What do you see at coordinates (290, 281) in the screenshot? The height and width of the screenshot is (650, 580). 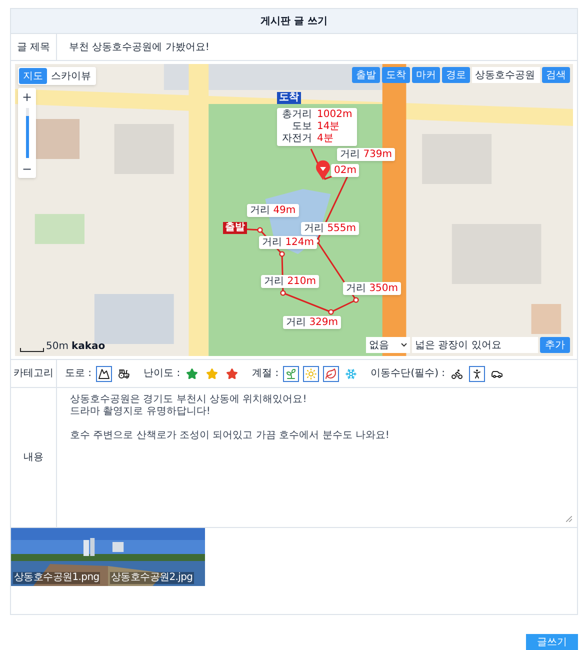 I see `distance-label: 거리 210m` at bounding box center [290, 281].